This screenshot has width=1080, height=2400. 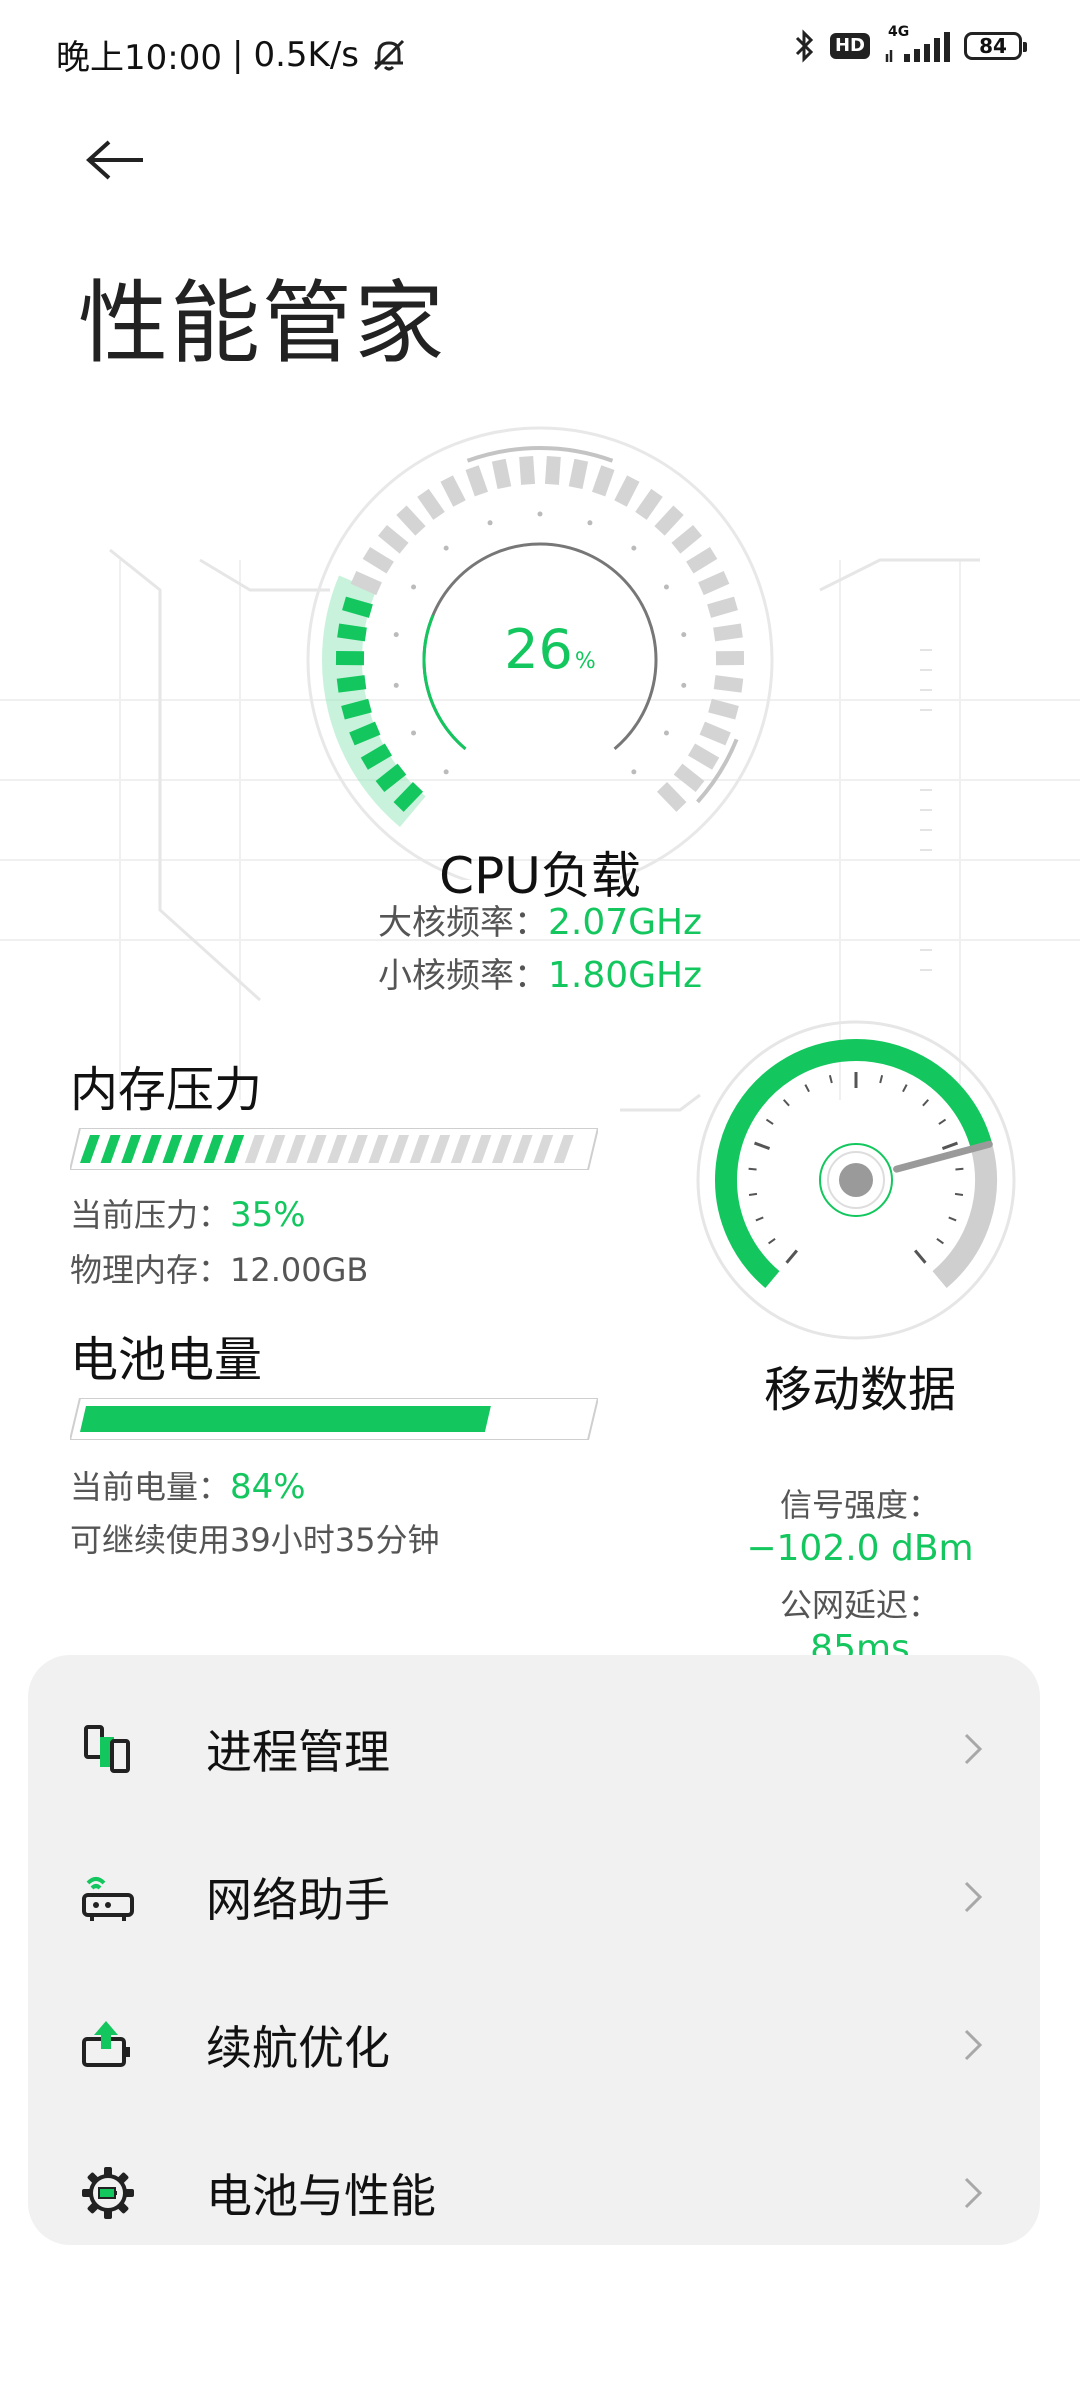 I want to click on menu-item-battery-optimization: 续航优化, so click(x=534, y=2045).